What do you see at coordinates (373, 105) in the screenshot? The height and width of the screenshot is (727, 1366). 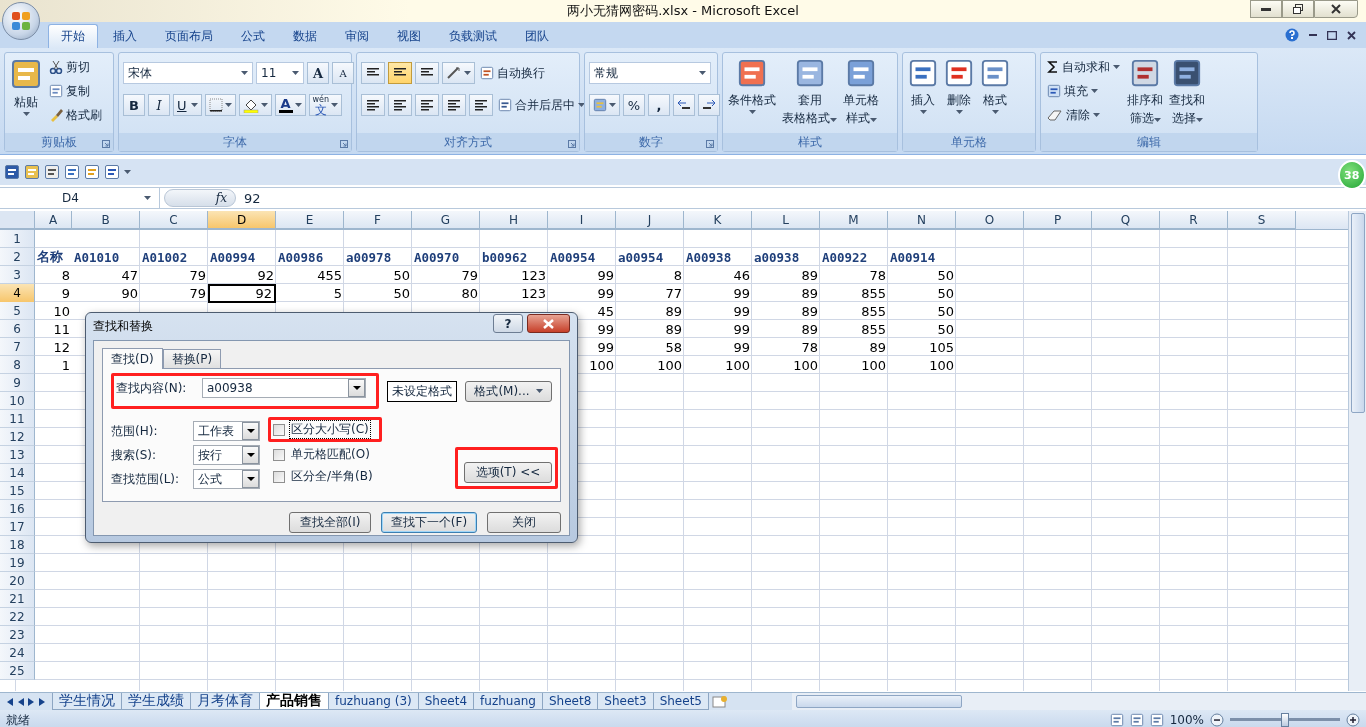 I see `align-left-button` at bounding box center [373, 105].